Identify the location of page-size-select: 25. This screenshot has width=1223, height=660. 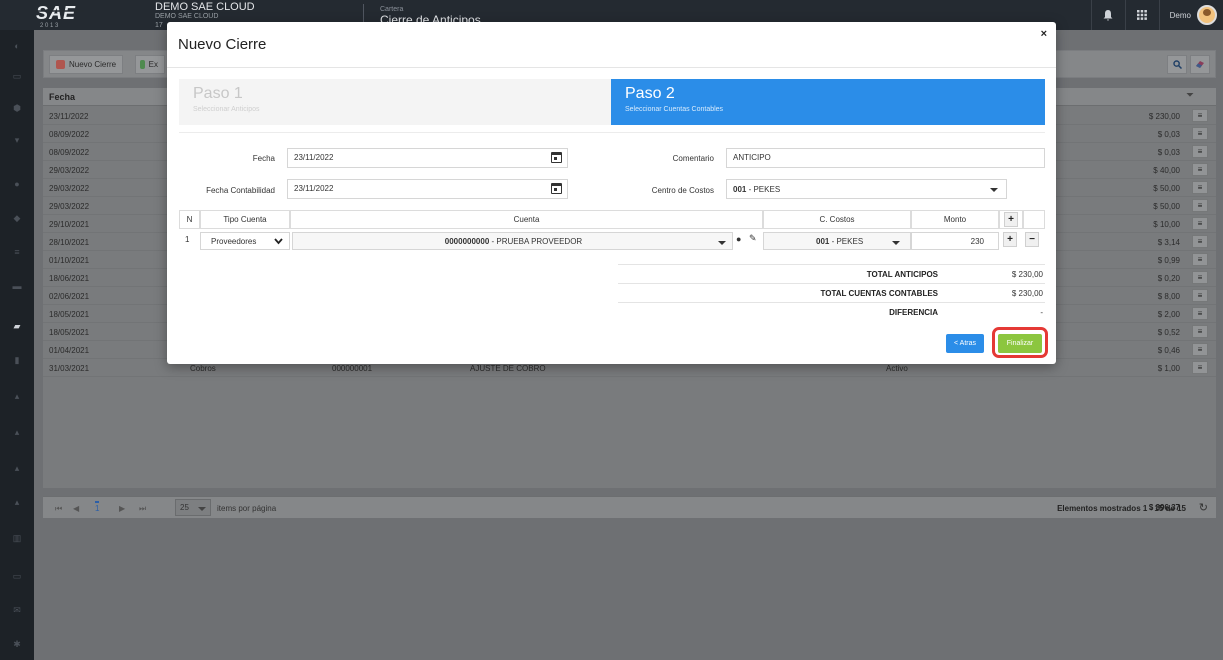
(193, 507).